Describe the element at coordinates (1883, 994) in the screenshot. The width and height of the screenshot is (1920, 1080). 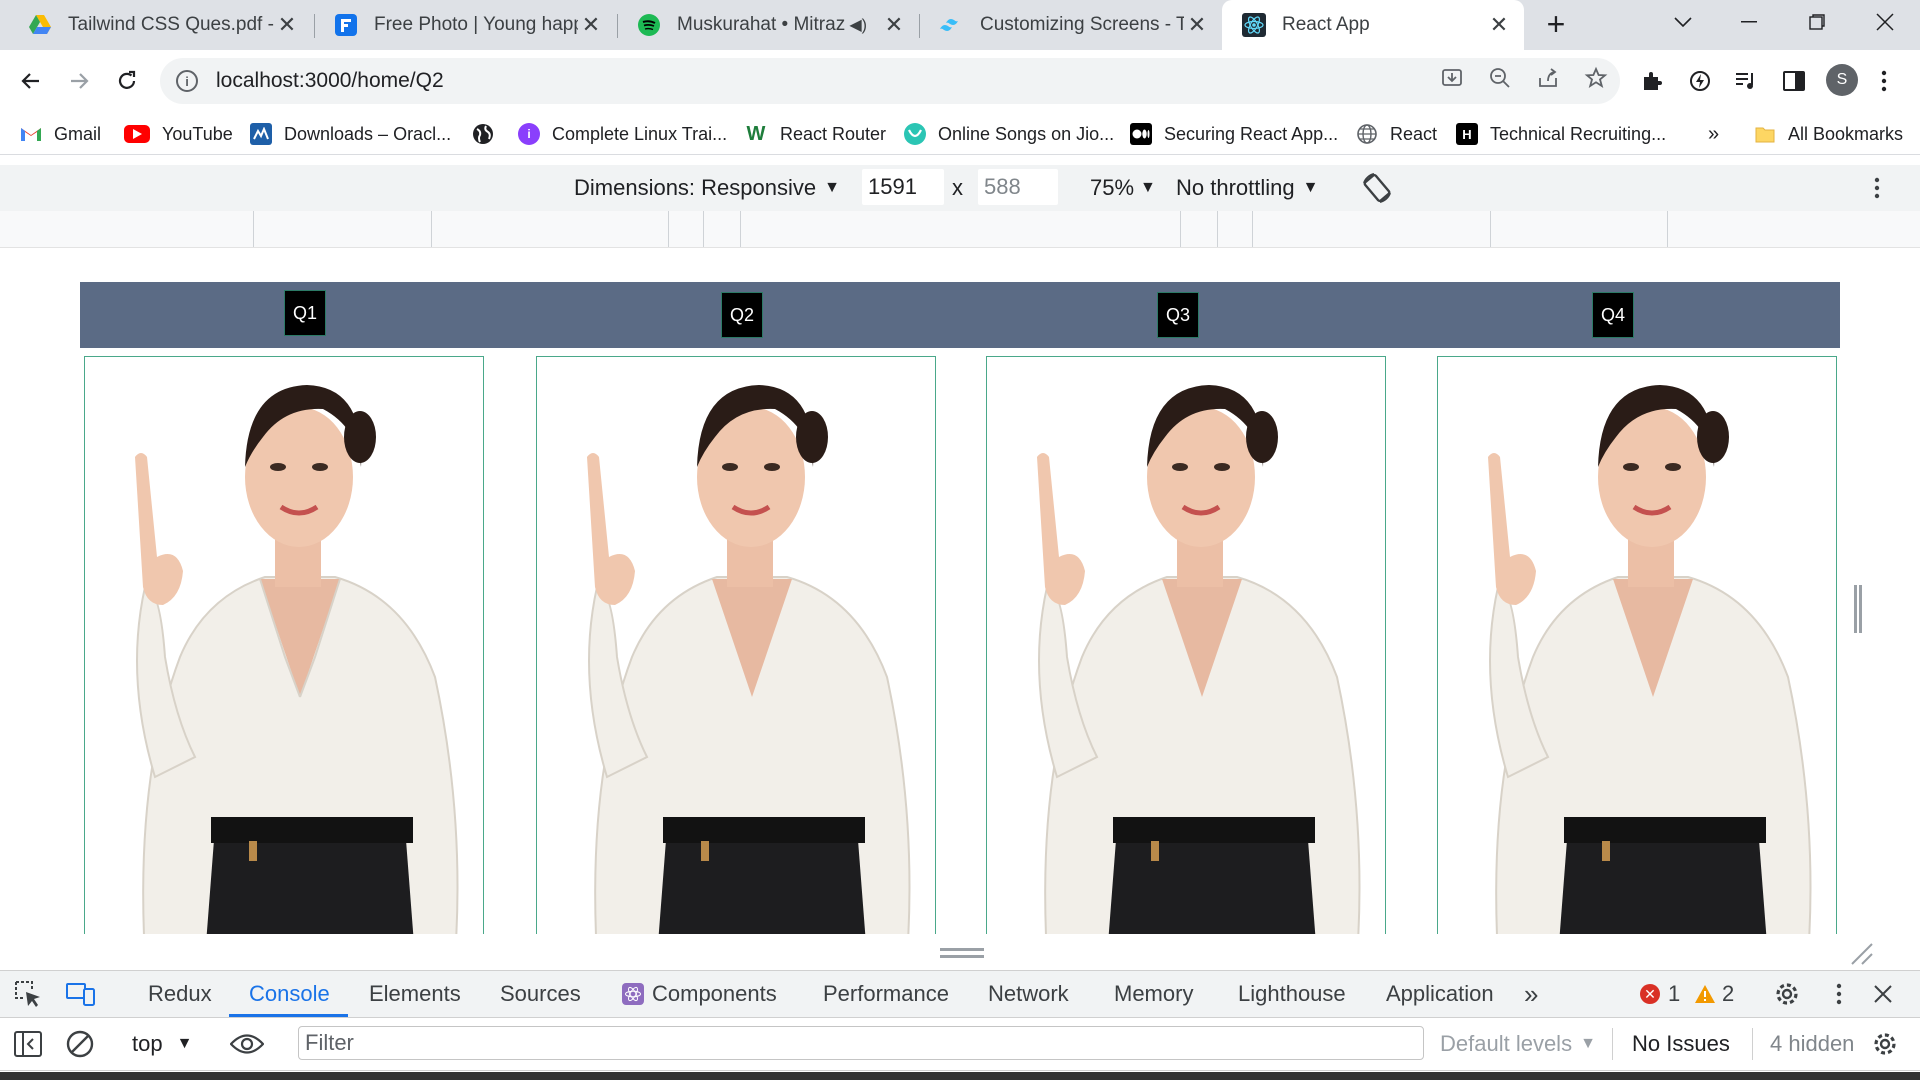
I see `devtools-close-icon` at that location.